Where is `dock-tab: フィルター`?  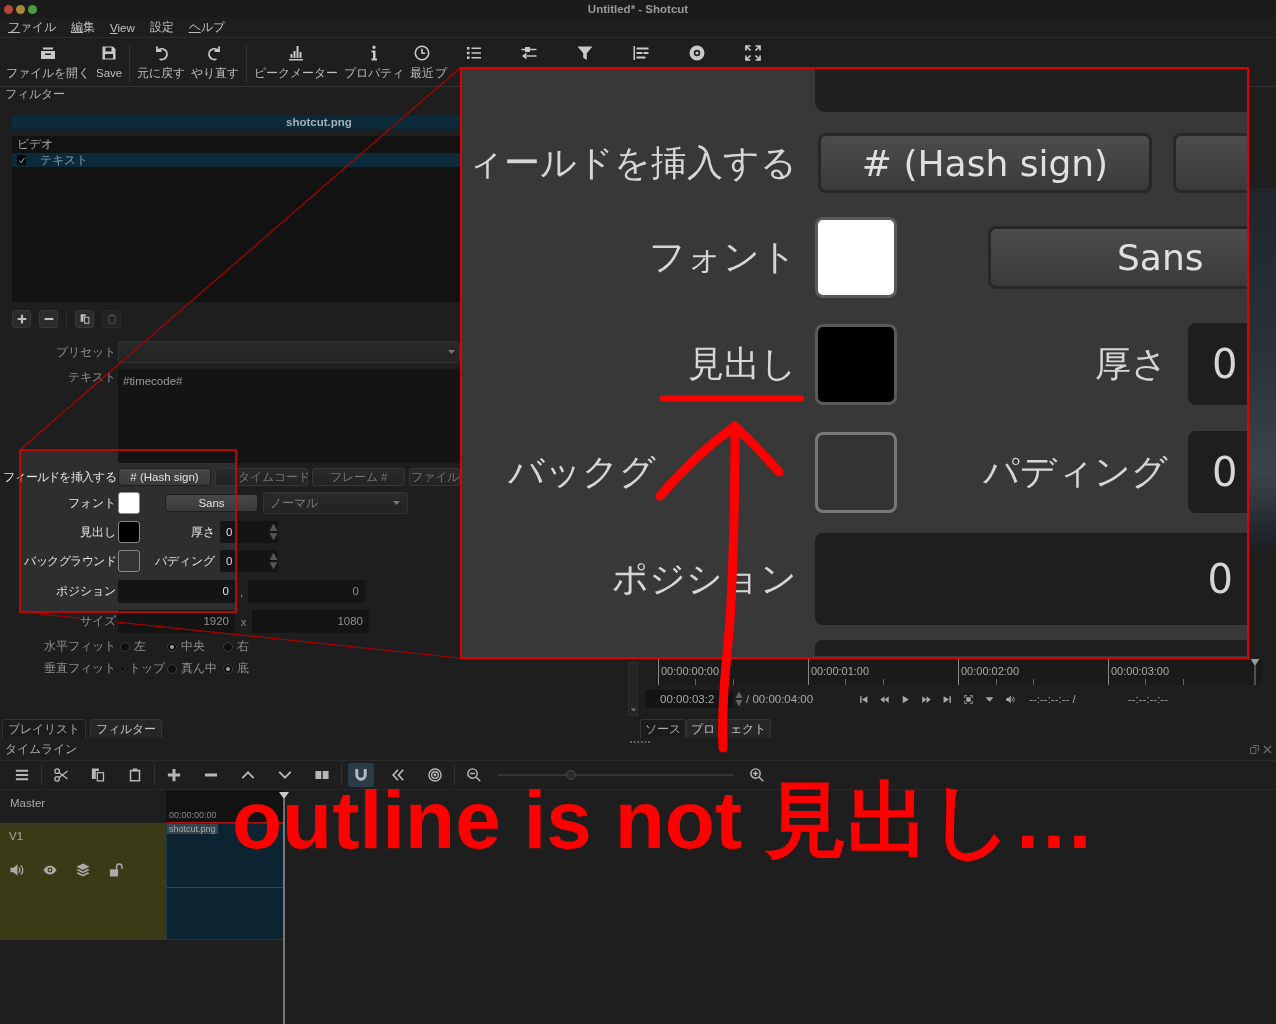 dock-tab: フィルター is located at coordinates (126, 728).